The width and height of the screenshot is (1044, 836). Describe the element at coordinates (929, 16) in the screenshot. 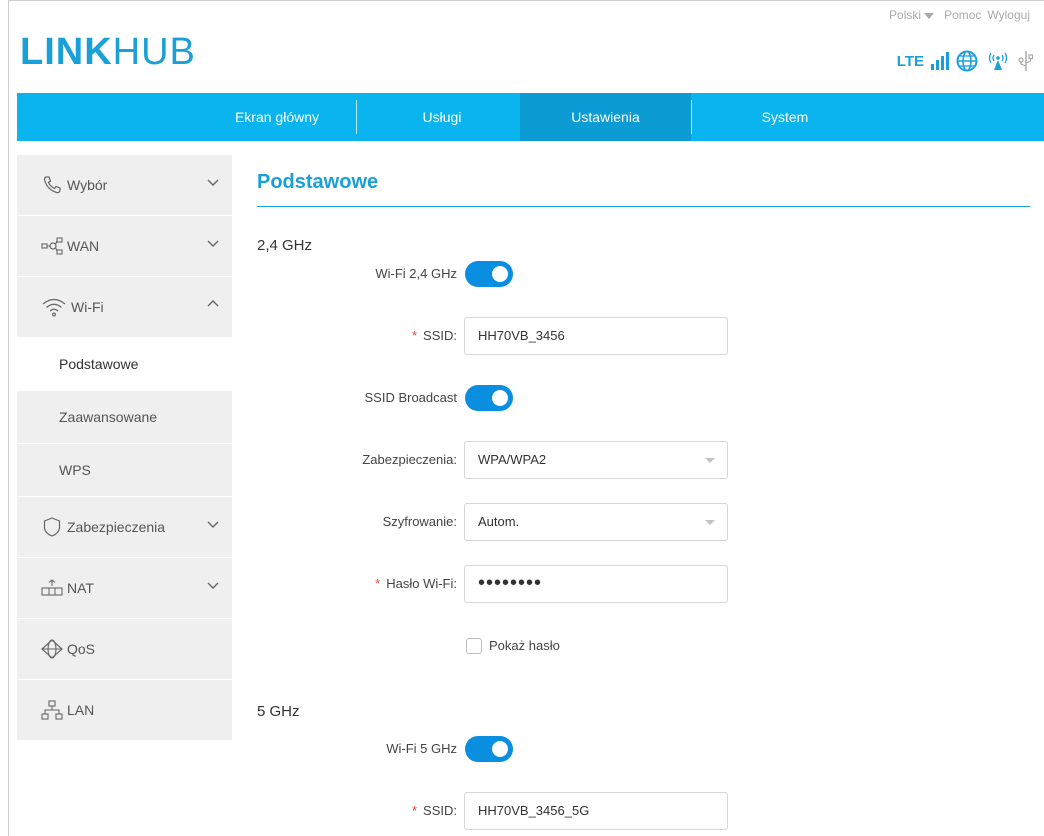

I see `caret-down-icon` at that location.